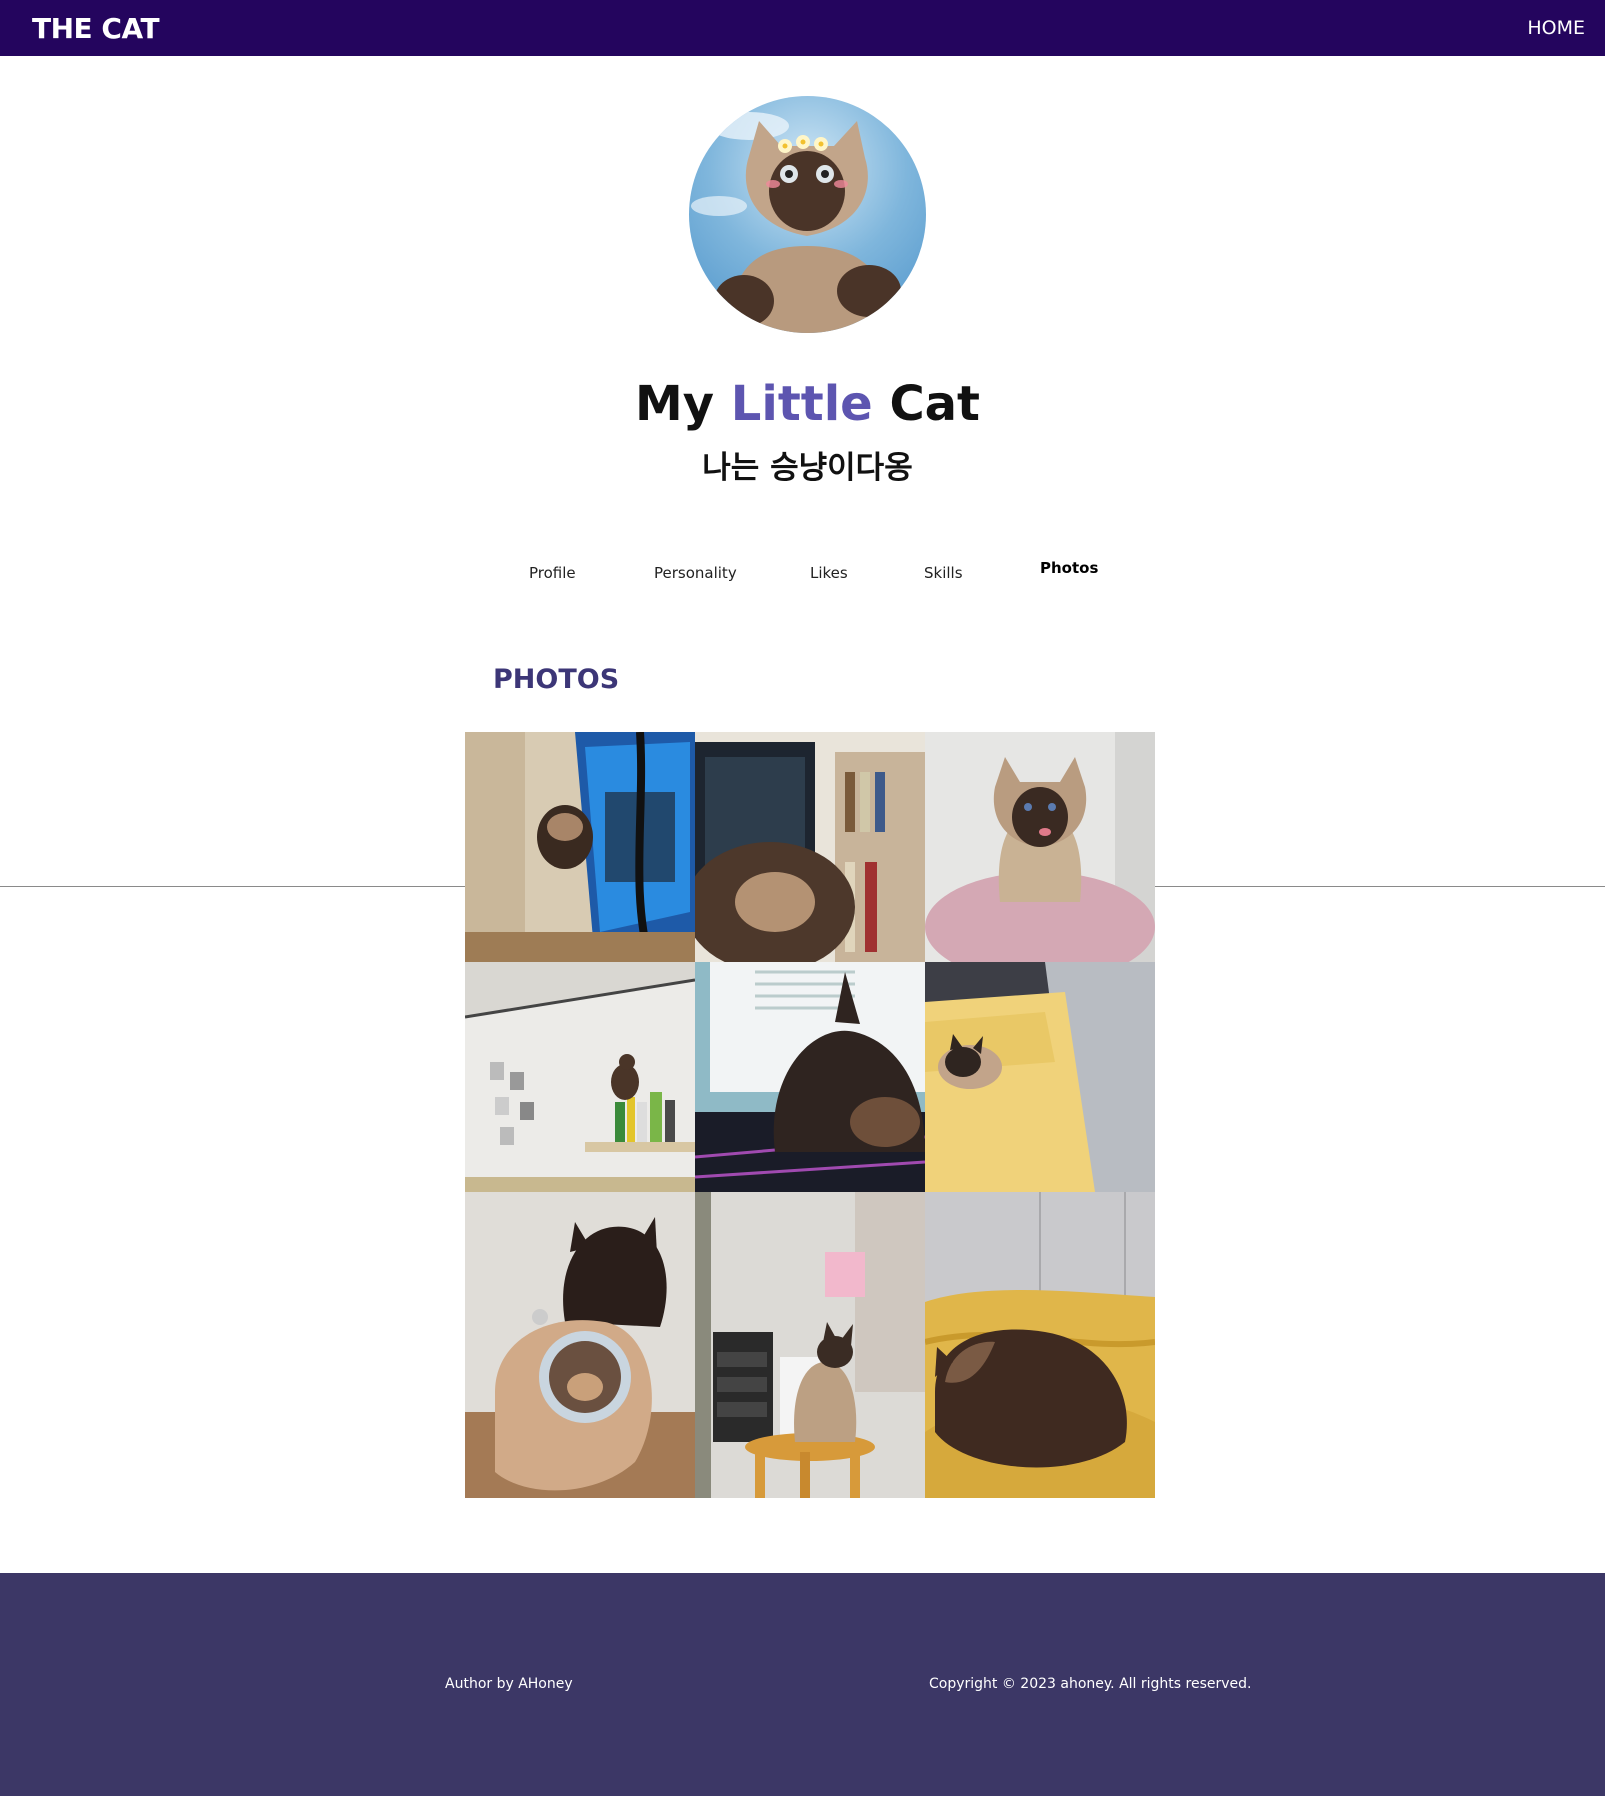  I want to click on photos-heading: PHOTOS, so click(556, 679).